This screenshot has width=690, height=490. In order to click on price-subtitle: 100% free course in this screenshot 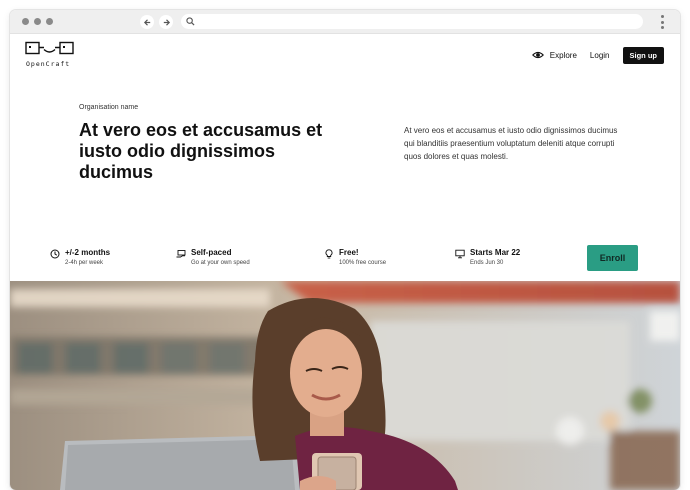, I will do `click(363, 263)`.